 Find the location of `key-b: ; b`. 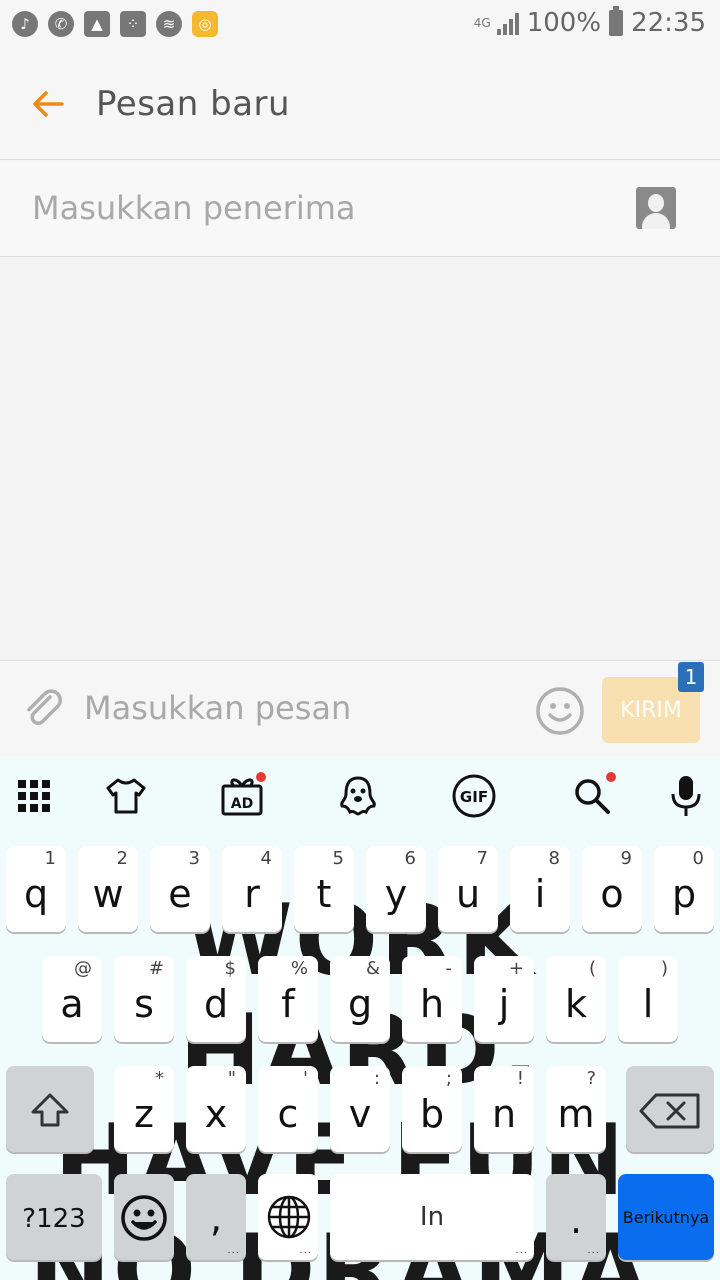

key-b: ; b is located at coordinates (432, 1109).